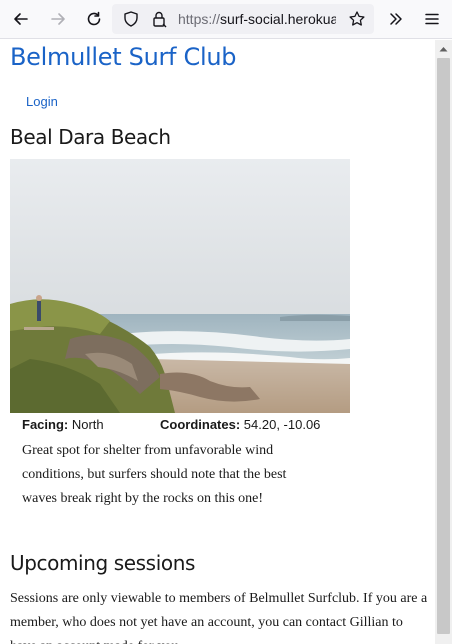 The height and width of the screenshot is (644, 452). Describe the element at coordinates (443, 346) in the screenshot. I see `scrollbar-thumb` at that location.